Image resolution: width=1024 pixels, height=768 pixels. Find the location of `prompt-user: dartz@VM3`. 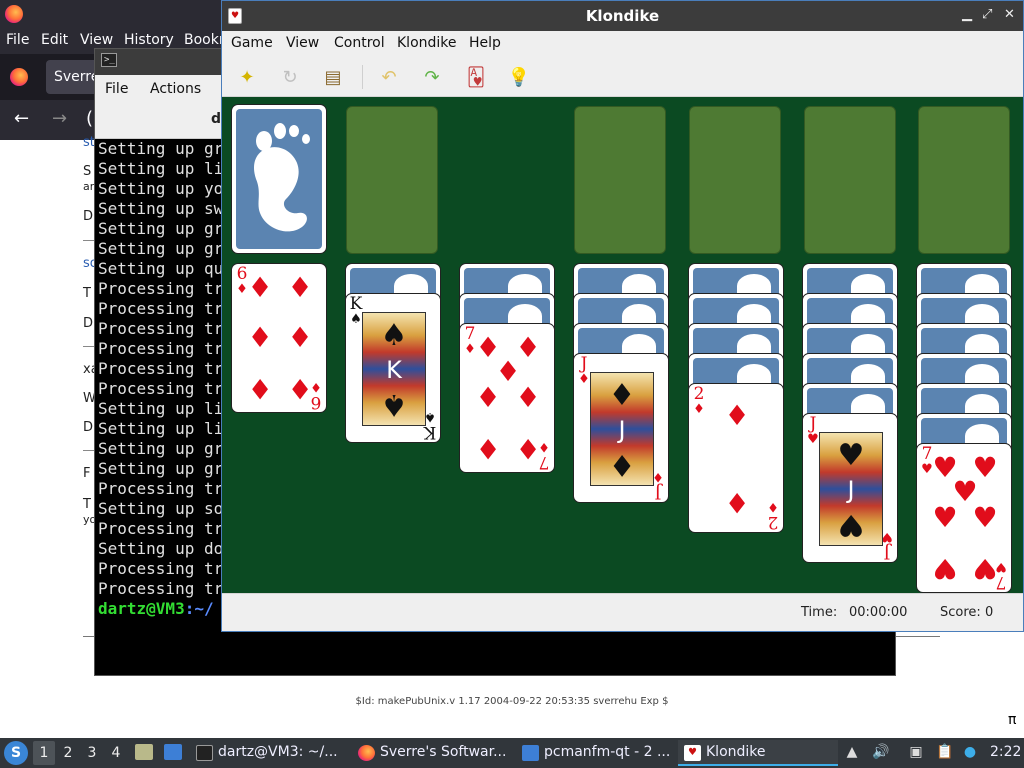

prompt-user: dartz@VM3 is located at coordinates (141, 608).